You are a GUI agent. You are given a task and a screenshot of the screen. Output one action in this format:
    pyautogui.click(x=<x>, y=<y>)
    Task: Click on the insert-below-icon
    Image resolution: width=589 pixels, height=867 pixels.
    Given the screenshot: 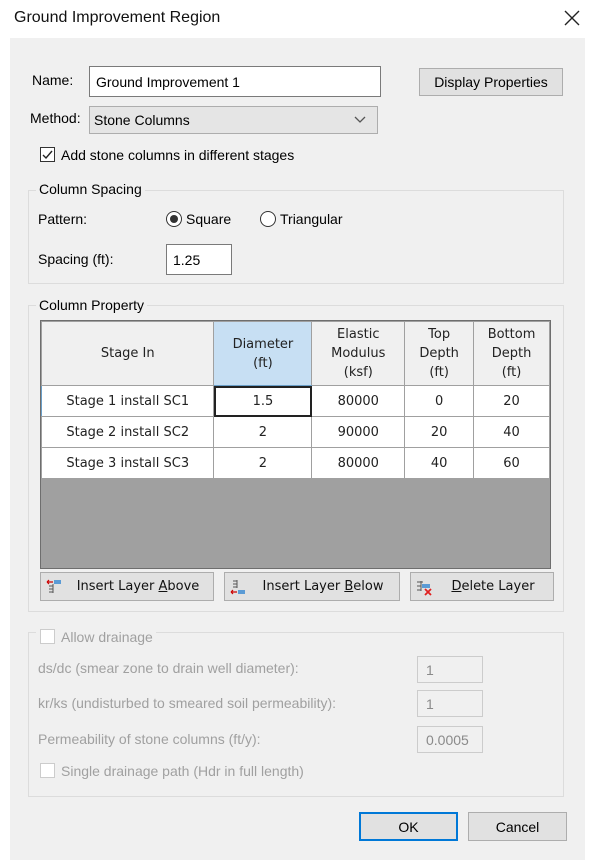 What is the action you would take?
    pyautogui.click(x=237, y=586)
    